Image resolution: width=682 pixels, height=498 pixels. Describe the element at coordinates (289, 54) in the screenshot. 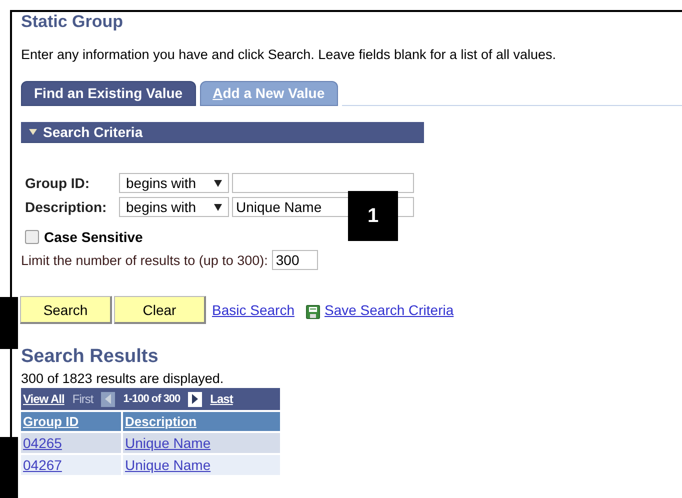

I see `instructions-text: Enter any information you have and click Search. Leave fields blank for a list of all values.` at that location.